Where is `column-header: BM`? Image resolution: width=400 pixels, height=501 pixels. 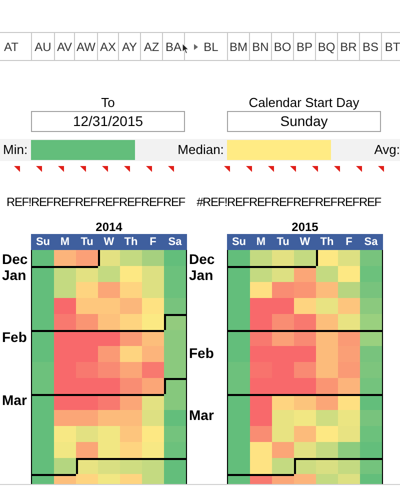 column-header: BM is located at coordinates (239, 46).